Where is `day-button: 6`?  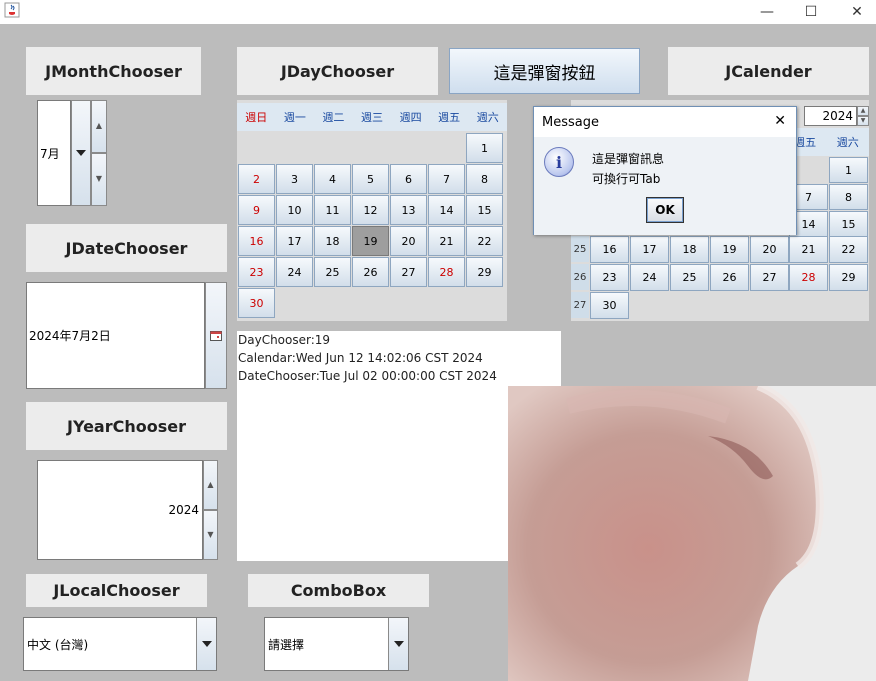 day-button: 6 is located at coordinates (408, 179).